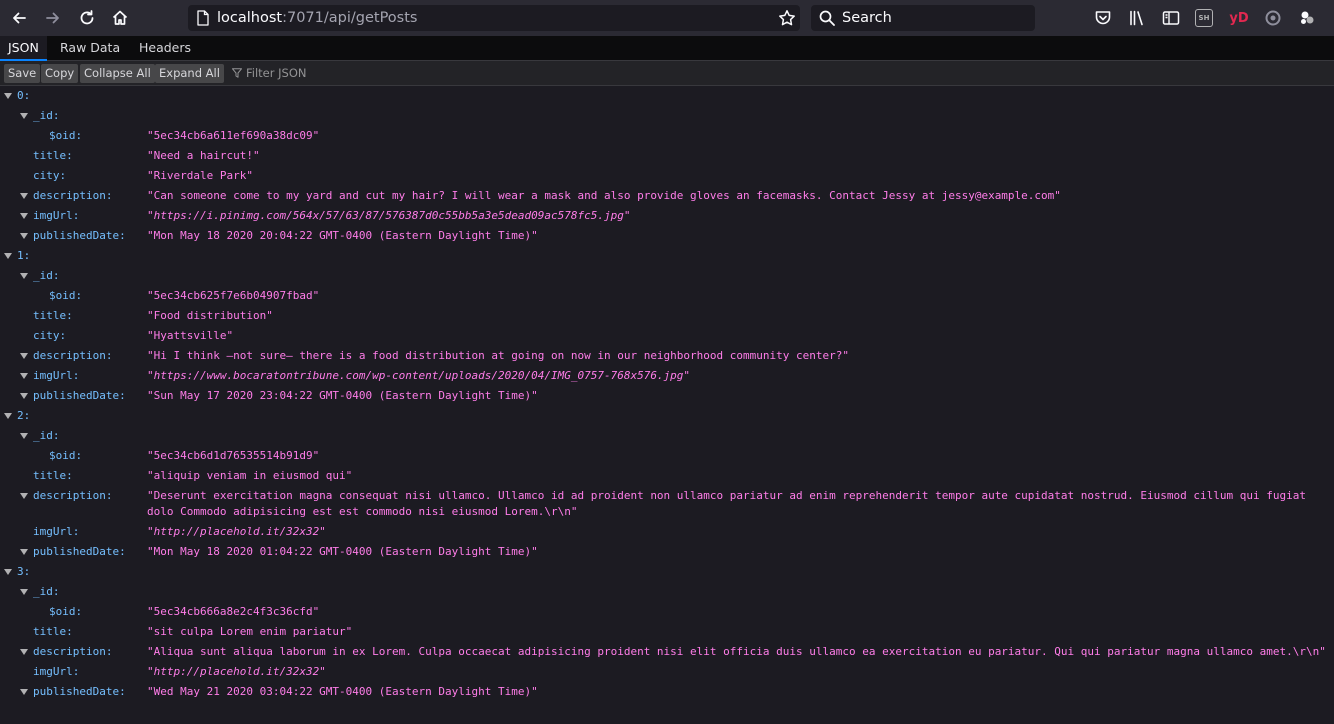 This screenshot has height=724, width=1334. What do you see at coordinates (24, 571) in the screenshot?
I see `array-index: 3:` at bounding box center [24, 571].